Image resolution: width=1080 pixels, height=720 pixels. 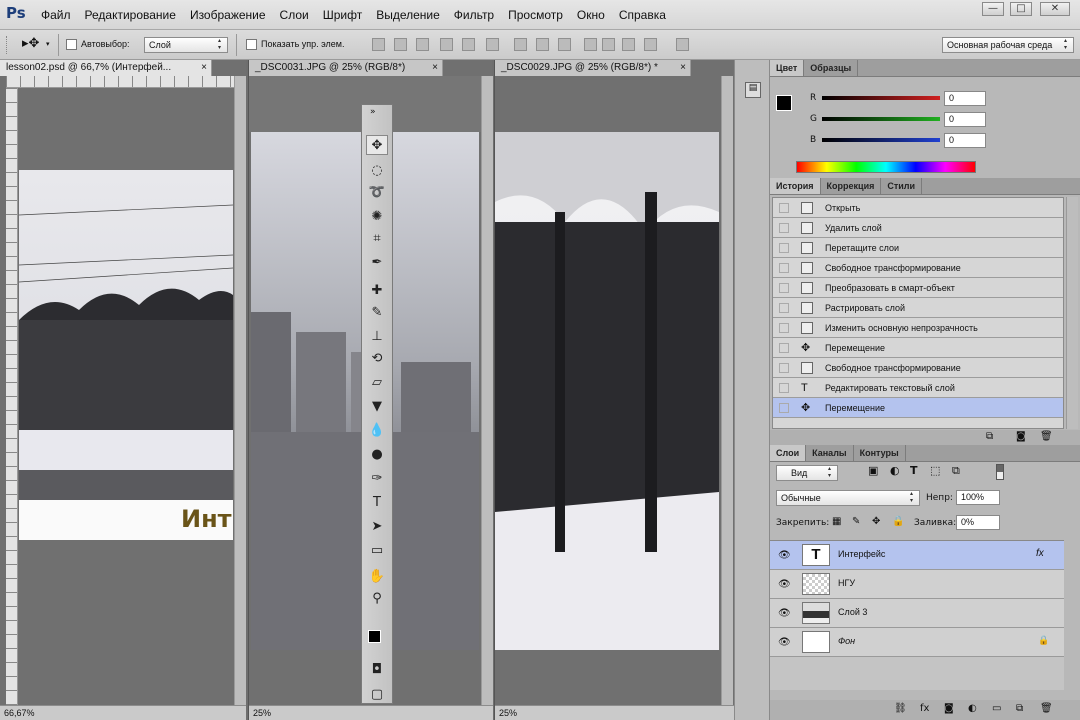 What do you see at coordinates (787, 68) in the screenshot?
I see `tab-color: Цвет` at bounding box center [787, 68].